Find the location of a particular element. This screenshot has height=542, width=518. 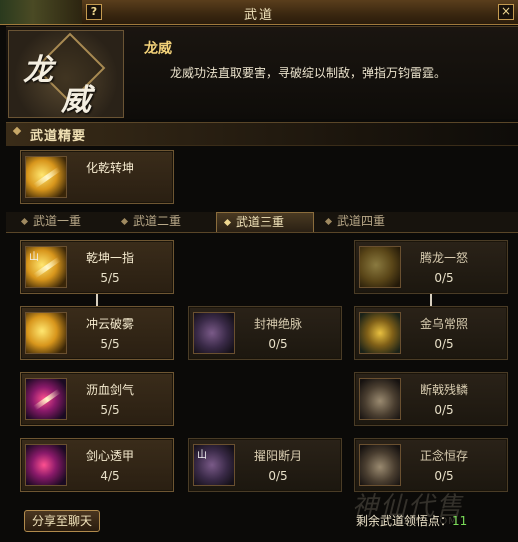

skill-card-name: 沥血剑气 is located at coordinates (109, 390).